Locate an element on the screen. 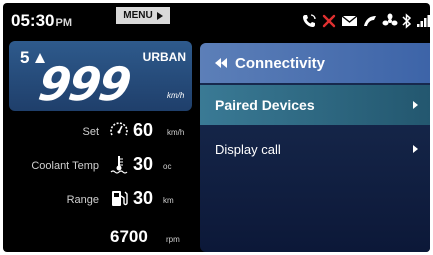  coolant-unit: oc is located at coordinates (167, 166).